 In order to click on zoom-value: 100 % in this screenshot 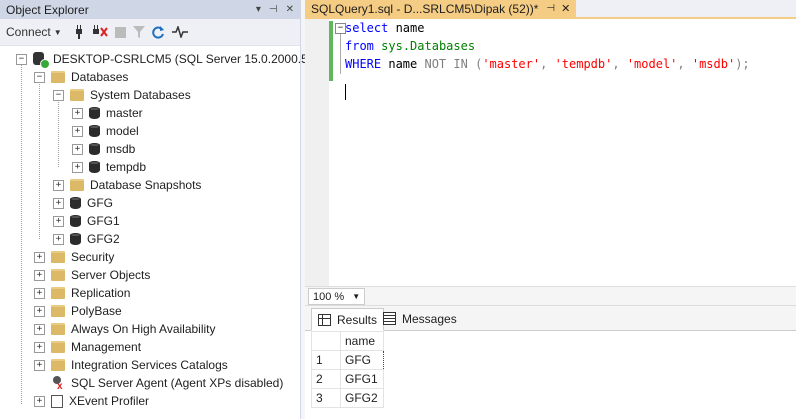, I will do `click(329, 296)`.